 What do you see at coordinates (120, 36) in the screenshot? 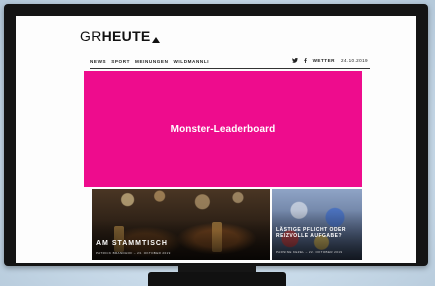
I see `site-logo: GRHEUTE` at bounding box center [120, 36].